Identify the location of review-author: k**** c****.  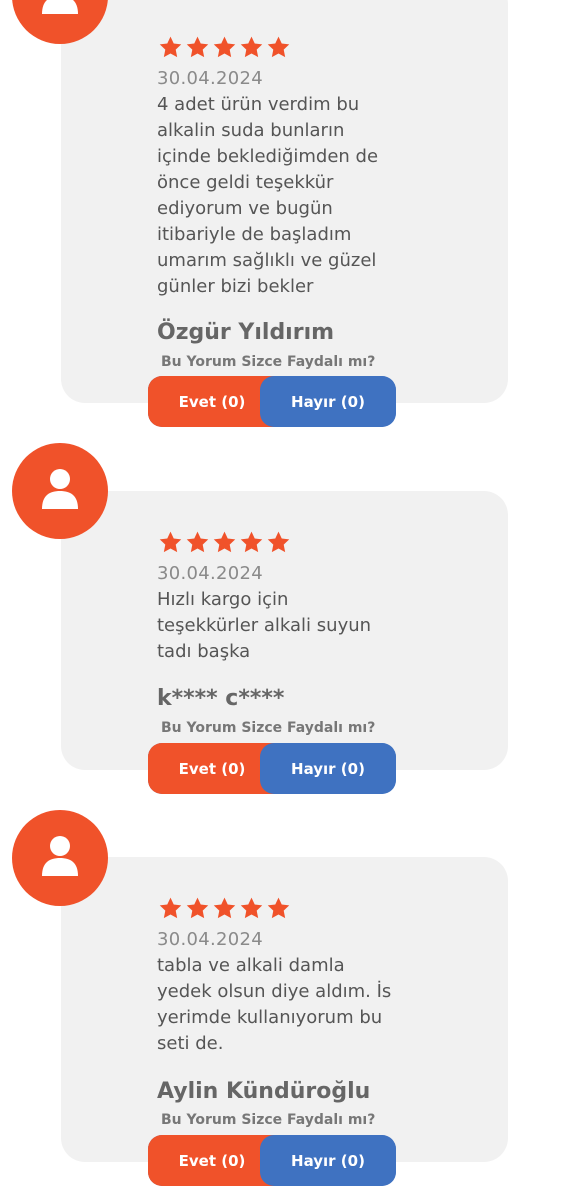
(221, 698).